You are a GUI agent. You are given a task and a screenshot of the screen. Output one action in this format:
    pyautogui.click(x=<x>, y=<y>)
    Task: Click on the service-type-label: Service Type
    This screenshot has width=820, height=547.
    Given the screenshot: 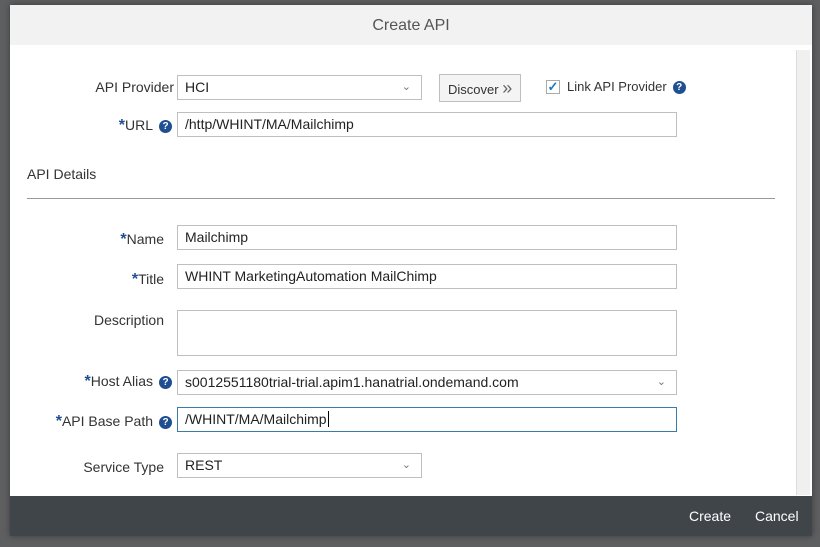 What is the action you would take?
    pyautogui.click(x=123, y=467)
    